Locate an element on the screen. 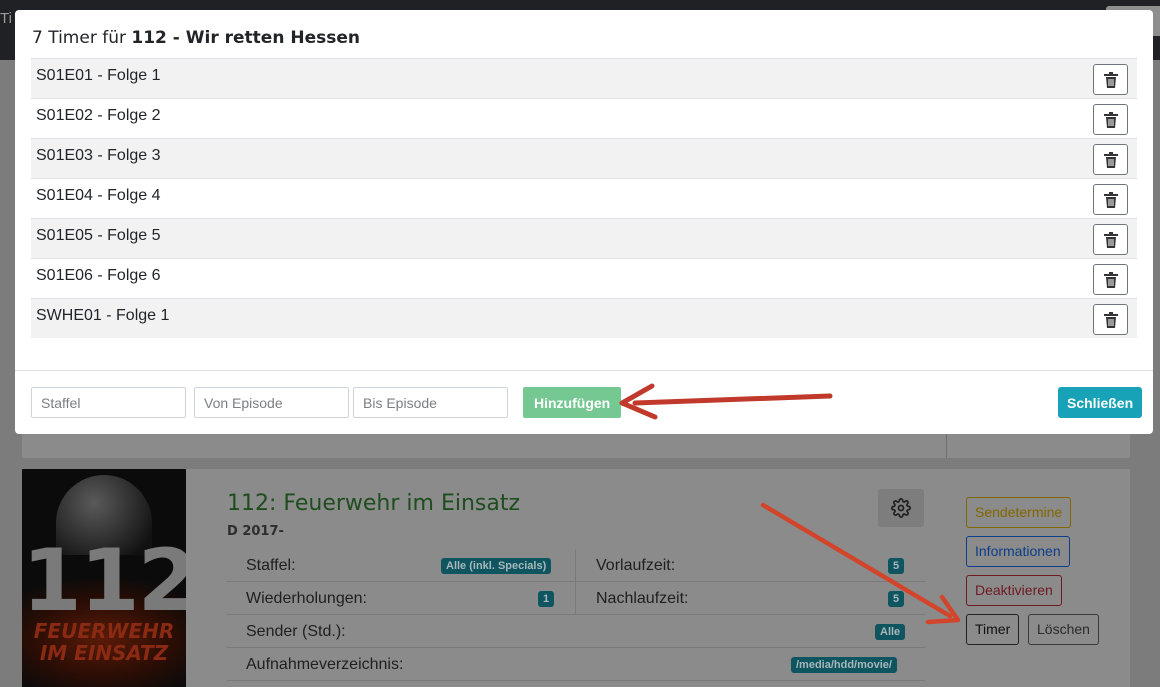  settings-button is located at coordinates (901, 508).